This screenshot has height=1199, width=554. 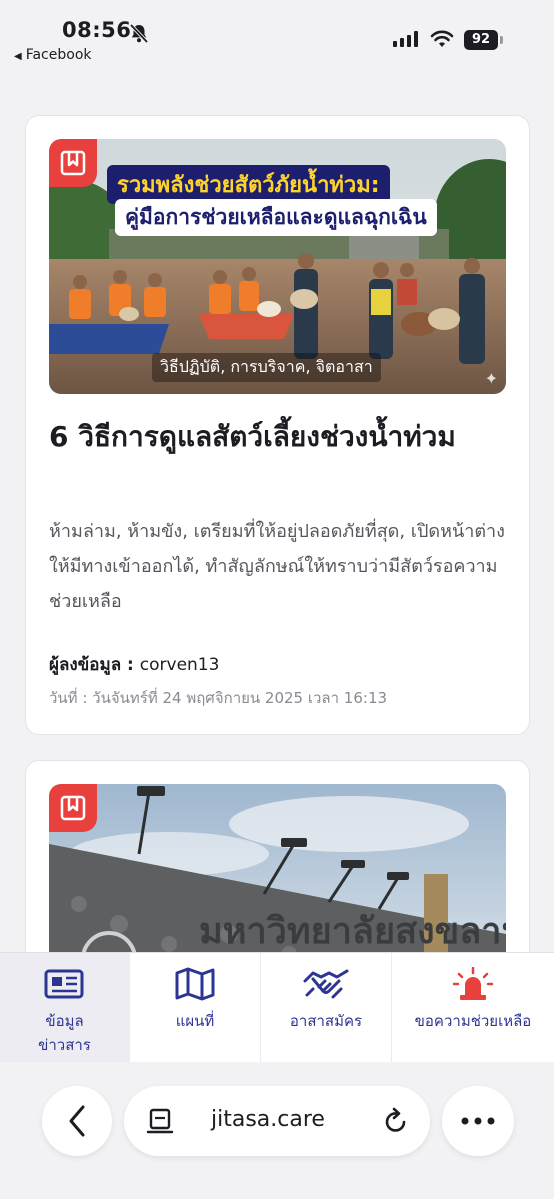 I want to click on bell-muted-icon, so click(x=139, y=33).